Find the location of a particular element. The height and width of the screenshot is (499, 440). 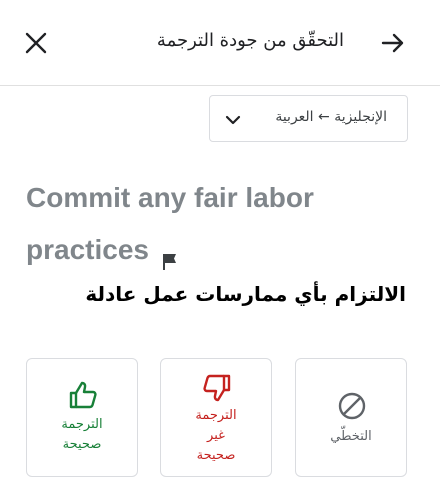

flag-icon is located at coordinates (169, 261).